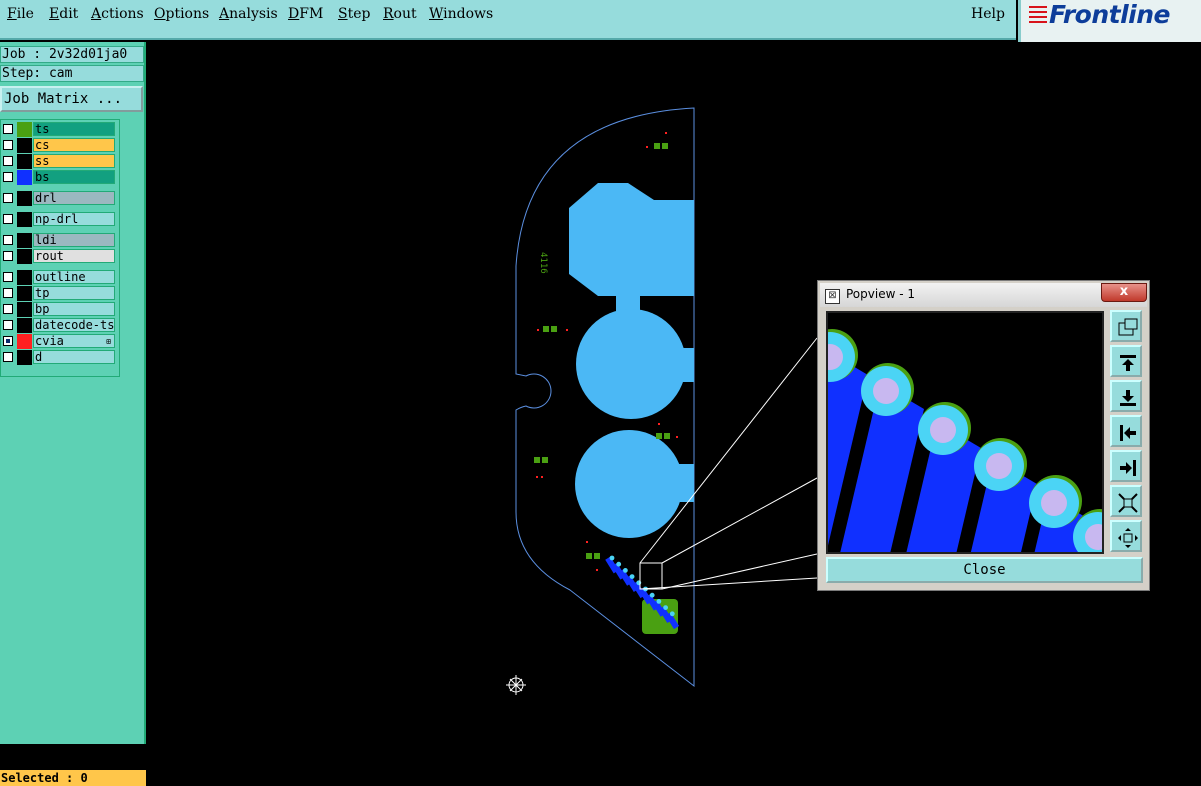 This screenshot has height=786, width=1201. Describe the element at coordinates (72, 73) in the screenshot. I see `step-label: Step: cam` at that location.